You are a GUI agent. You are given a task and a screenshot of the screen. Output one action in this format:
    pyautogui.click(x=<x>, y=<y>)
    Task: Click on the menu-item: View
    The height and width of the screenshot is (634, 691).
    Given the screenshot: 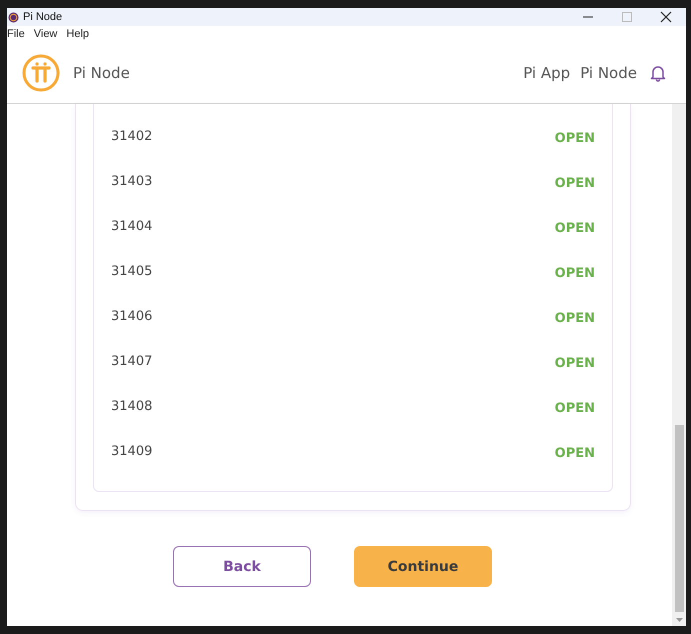 What is the action you would take?
    pyautogui.click(x=46, y=34)
    